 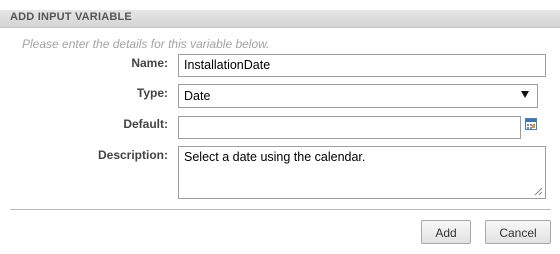 I want to click on add-button: Add, so click(x=446, y=232).